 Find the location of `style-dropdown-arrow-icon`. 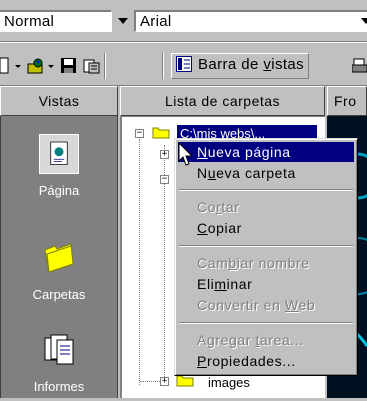

style-dropdown-arrow-icon is located at coordinates (123, 21).